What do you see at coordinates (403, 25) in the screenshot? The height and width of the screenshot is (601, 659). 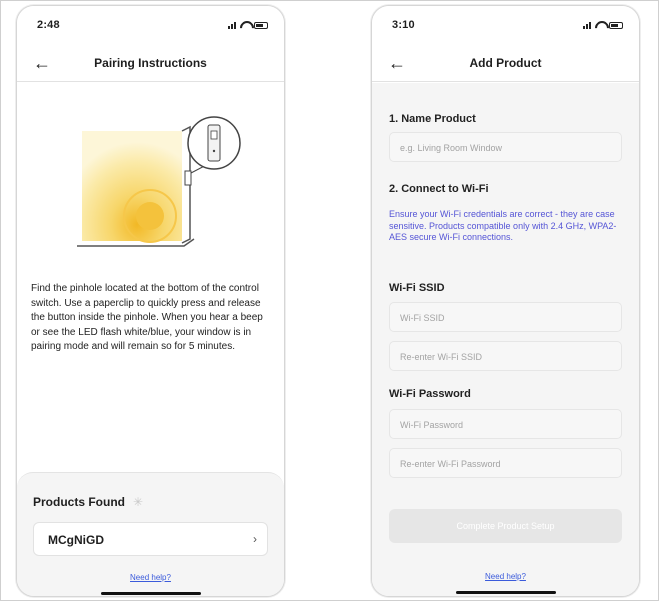 I see `status-time: 3:10` at bounding box center [403, 25].